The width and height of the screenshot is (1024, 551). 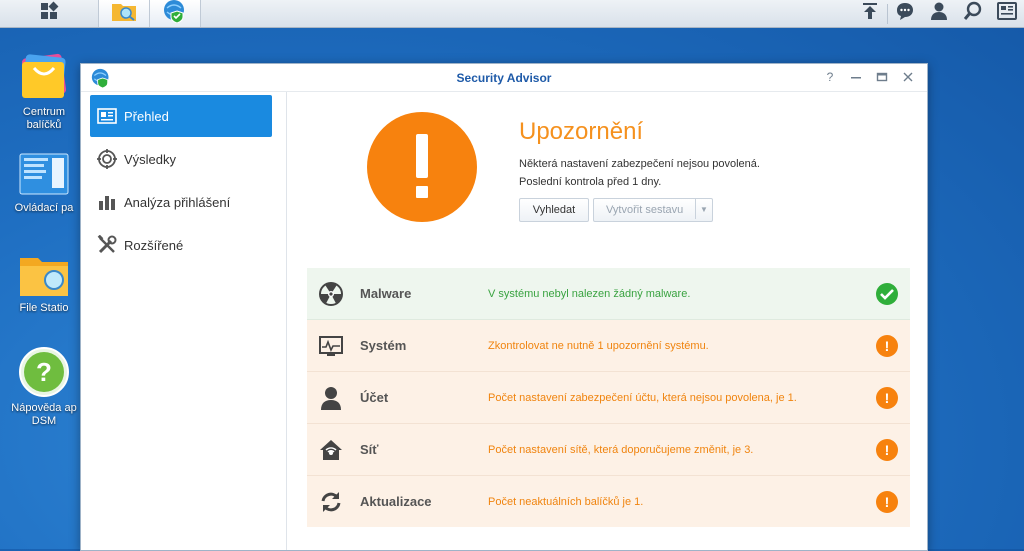 I want to click on sidebar-item-login-analysis: Analýza přihlášení, so click(x=181, y=202).